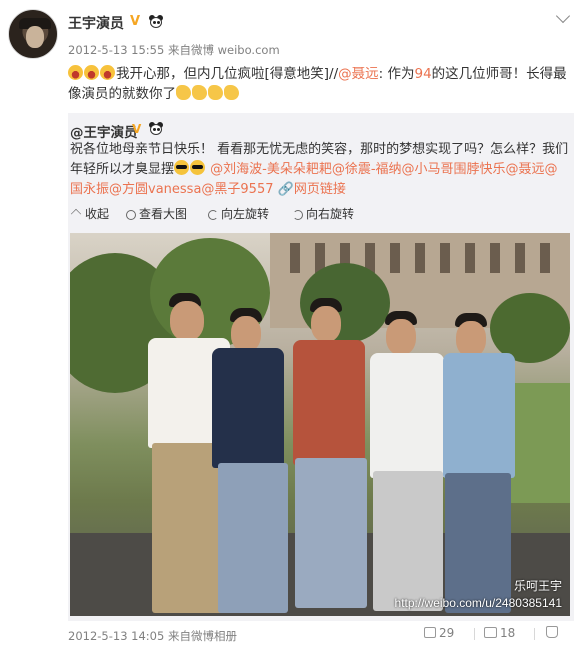  Describe the element at coordinates (116, 636) in the screenshot. I see `repost-timestamp: 2012-5-13 14:05` at that location.